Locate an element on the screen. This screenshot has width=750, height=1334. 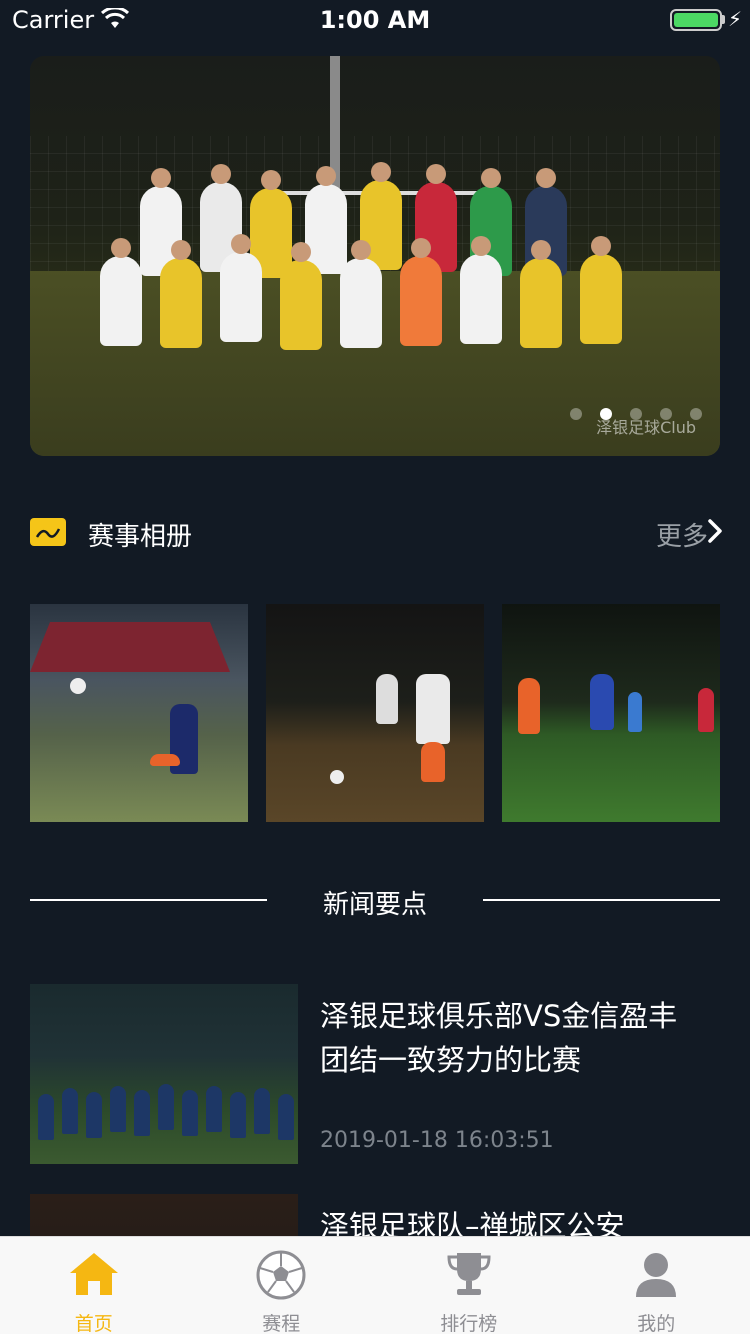
battery-icon is located at coordinates (696, 20).